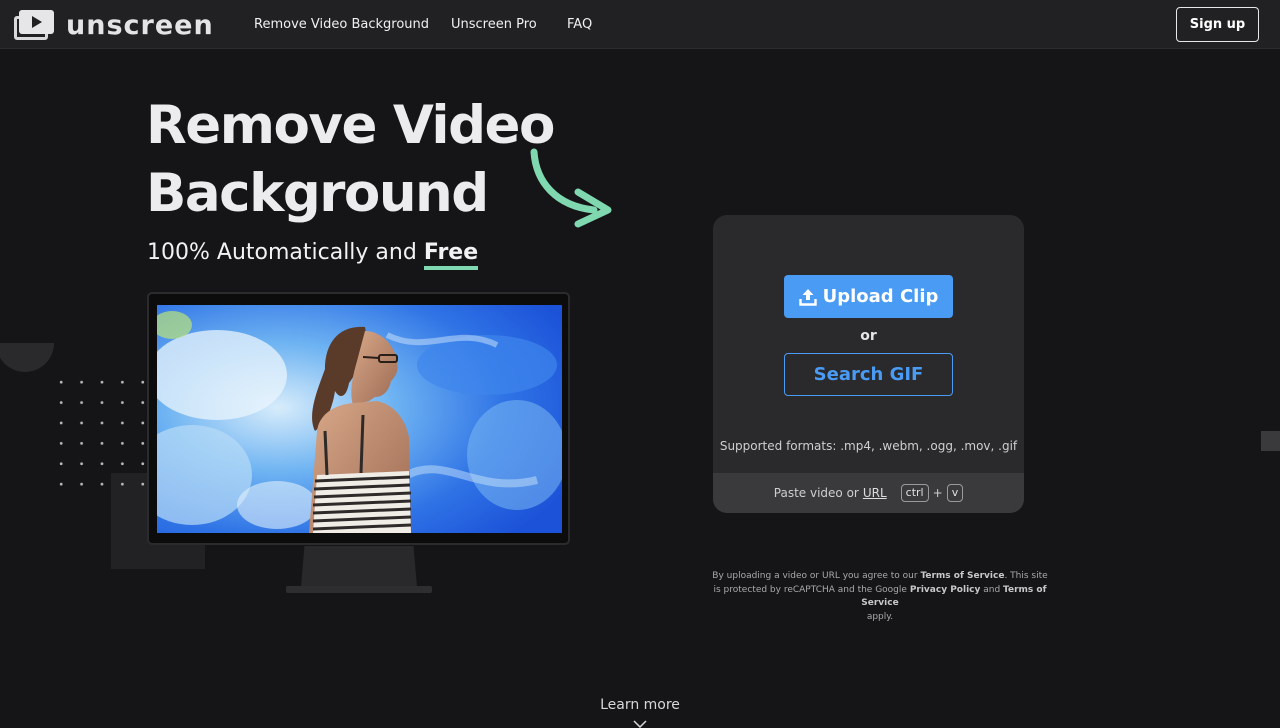  Describe the element at coordinates (807, 297) in the screenshot. I see `upload-icon` at that location.